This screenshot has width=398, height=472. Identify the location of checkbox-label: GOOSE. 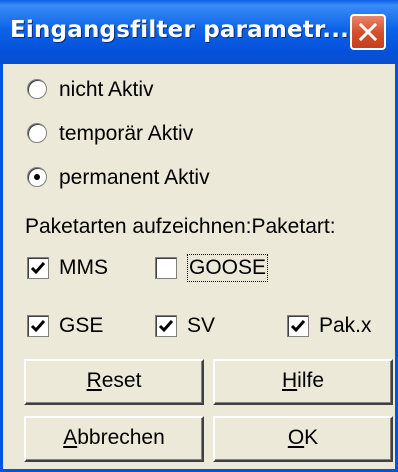
(227, 268).